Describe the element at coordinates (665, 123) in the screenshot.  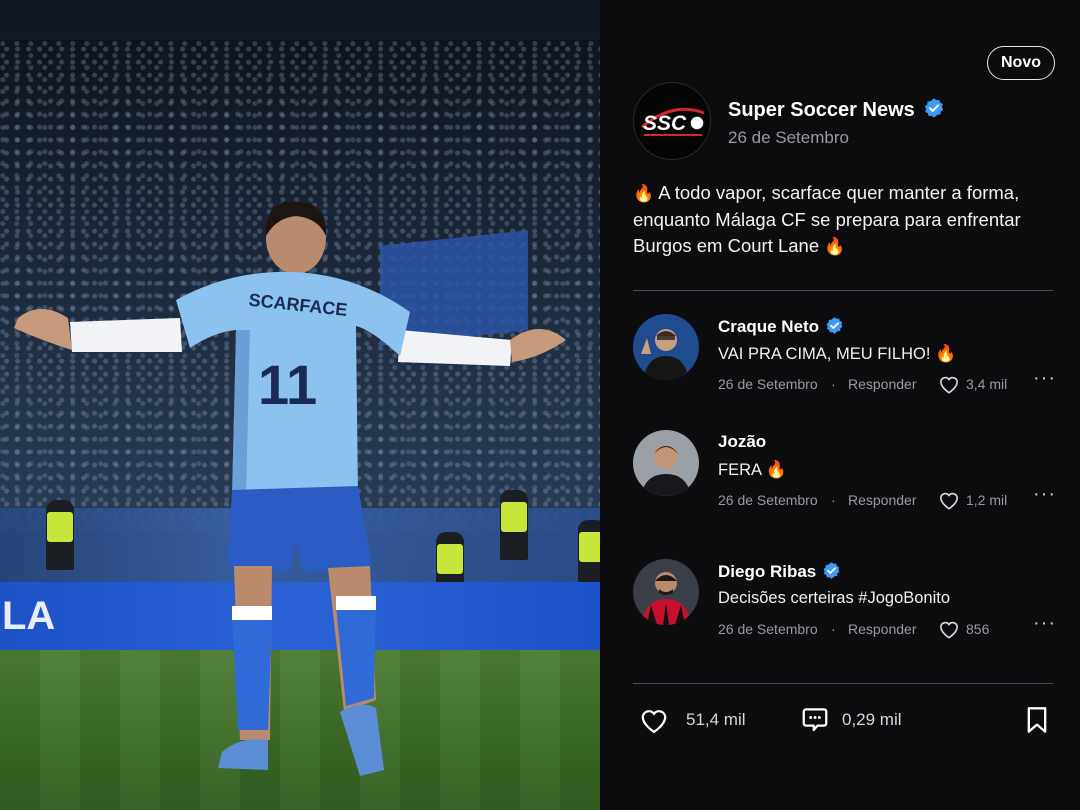
I see `svg-text: SSC` at that location.